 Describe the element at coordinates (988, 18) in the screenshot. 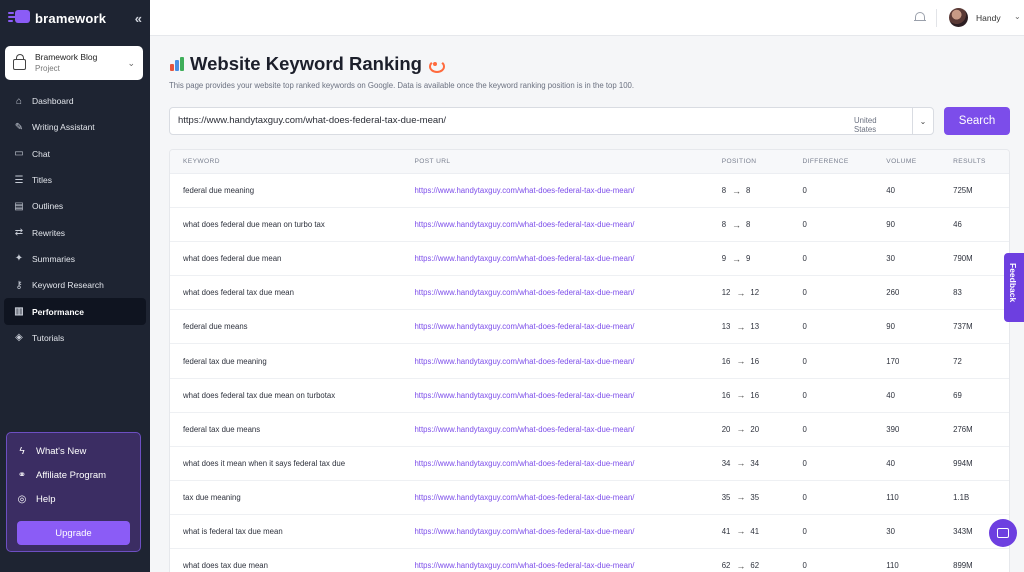

I see `username: Handy` at that location.